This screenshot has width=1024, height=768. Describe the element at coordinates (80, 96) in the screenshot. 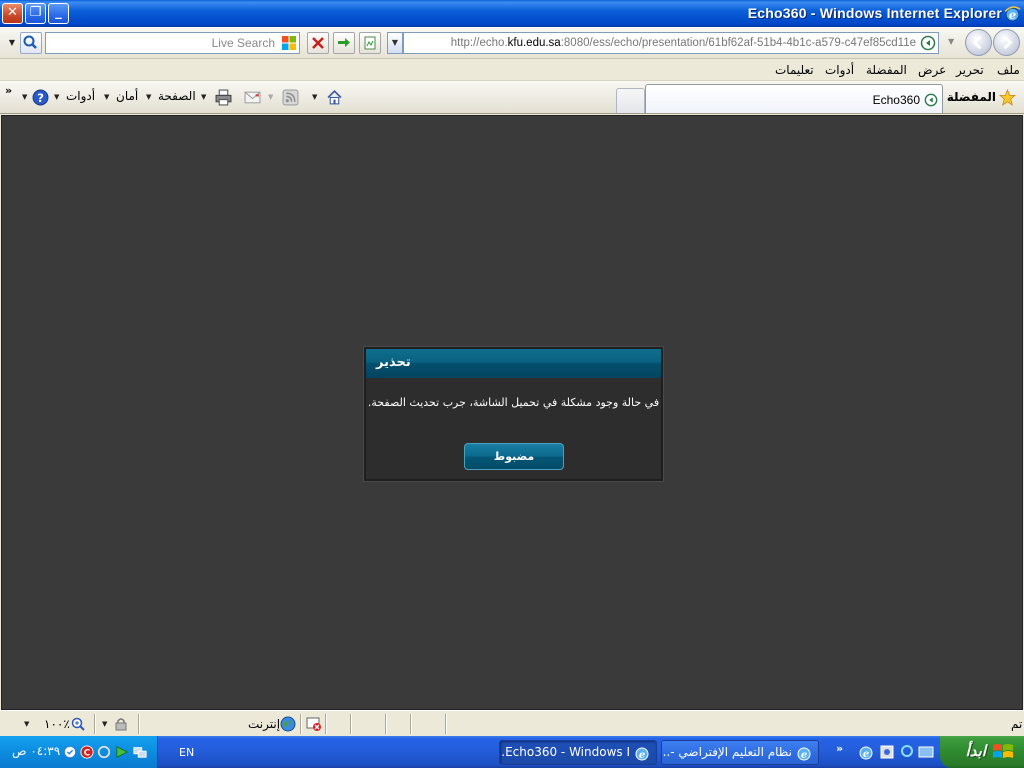

I see `tools-menu: أدوات` at that location.